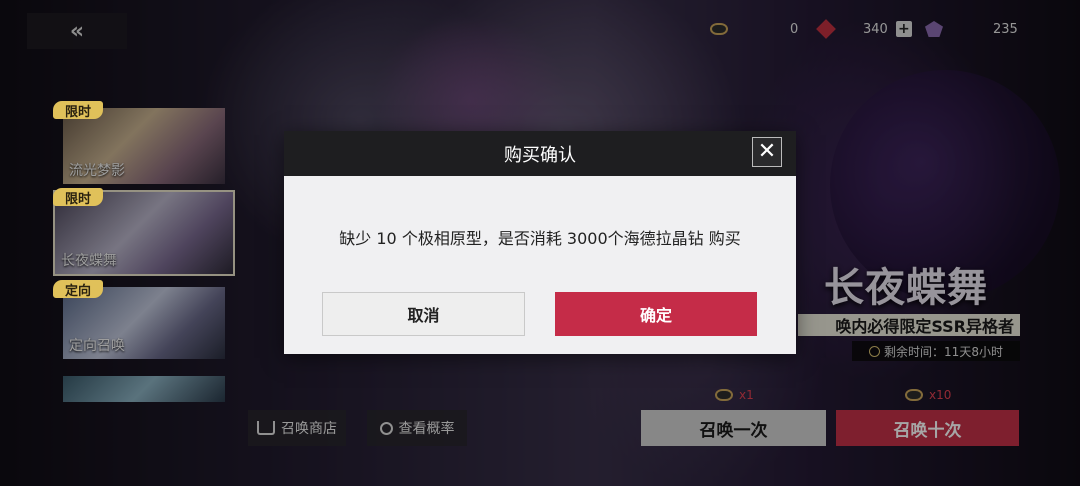 Image resolution: width=1080 pixels, height=486 pixels. I want to click on dialog-title: 购买确认, so click(540, 155).